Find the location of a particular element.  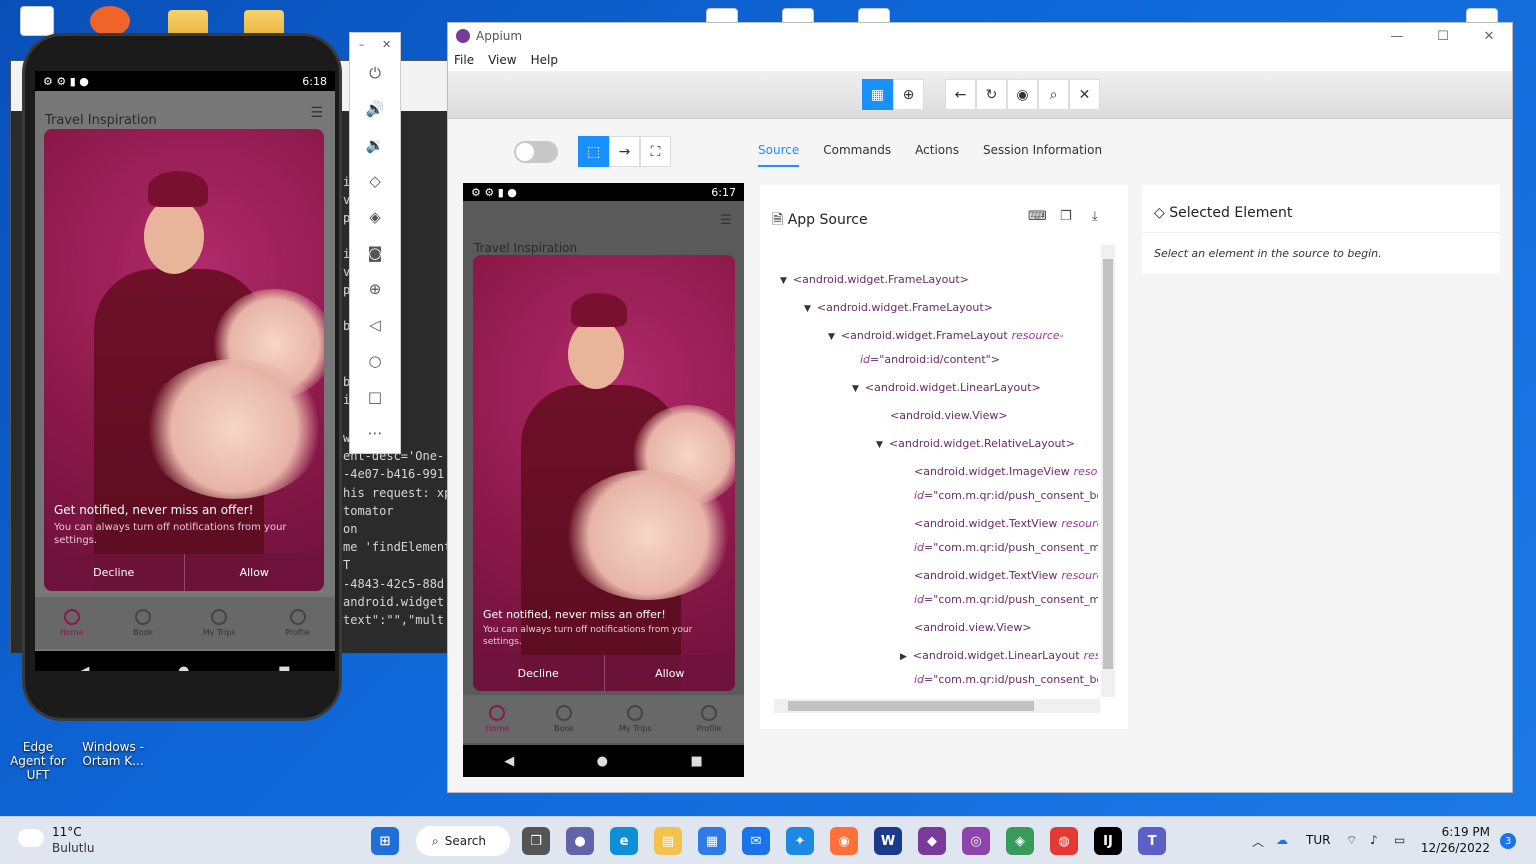

recycle-bin-icon is located at coordinates (37, 21).